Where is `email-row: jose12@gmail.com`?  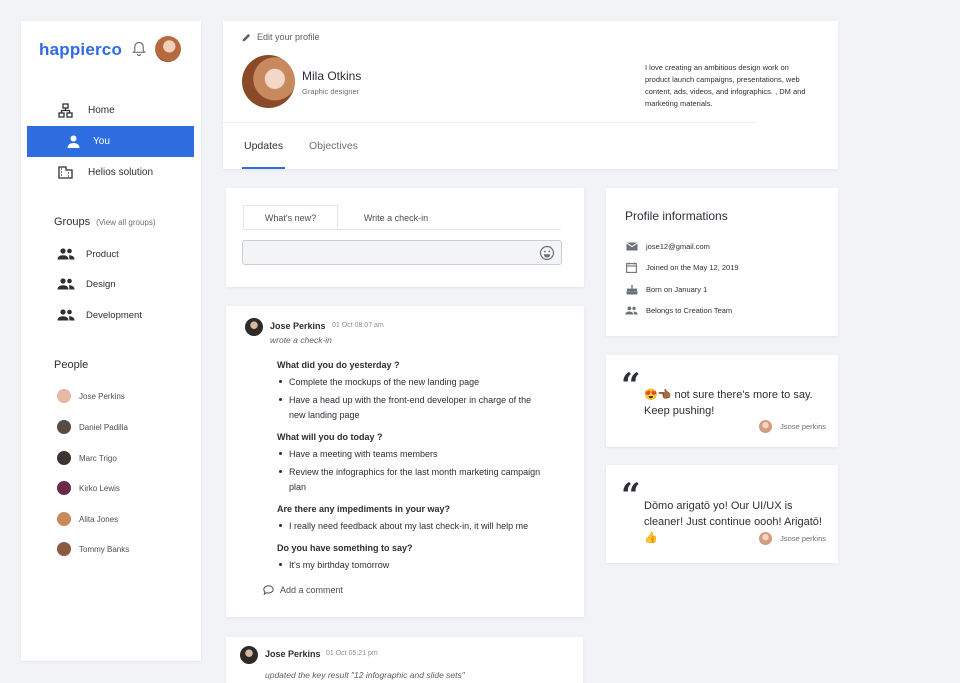 email-row: jose12@gmail.com is located at coordinates (667, 246).